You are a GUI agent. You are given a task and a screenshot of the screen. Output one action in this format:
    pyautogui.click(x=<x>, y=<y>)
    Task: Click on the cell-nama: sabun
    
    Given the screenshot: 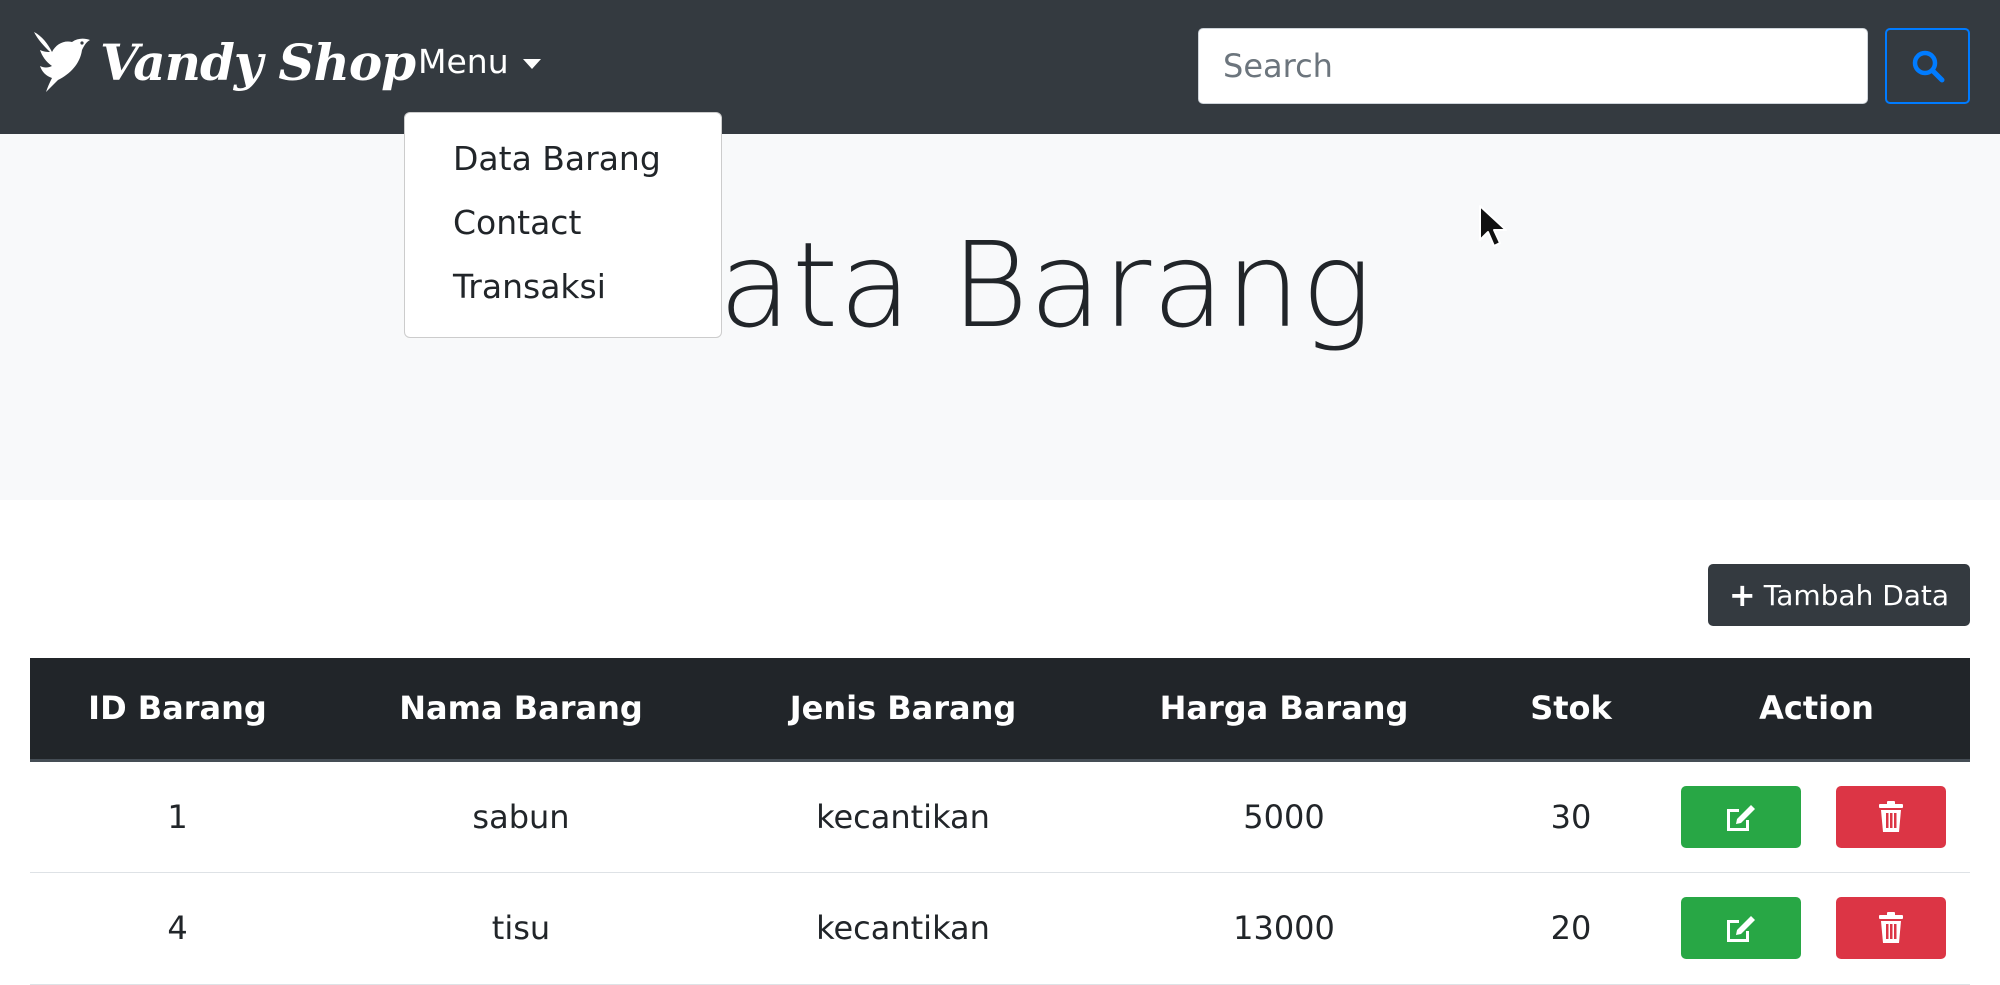 What is the action you would take?
    pyautogui.click(x=521, y=816)
    